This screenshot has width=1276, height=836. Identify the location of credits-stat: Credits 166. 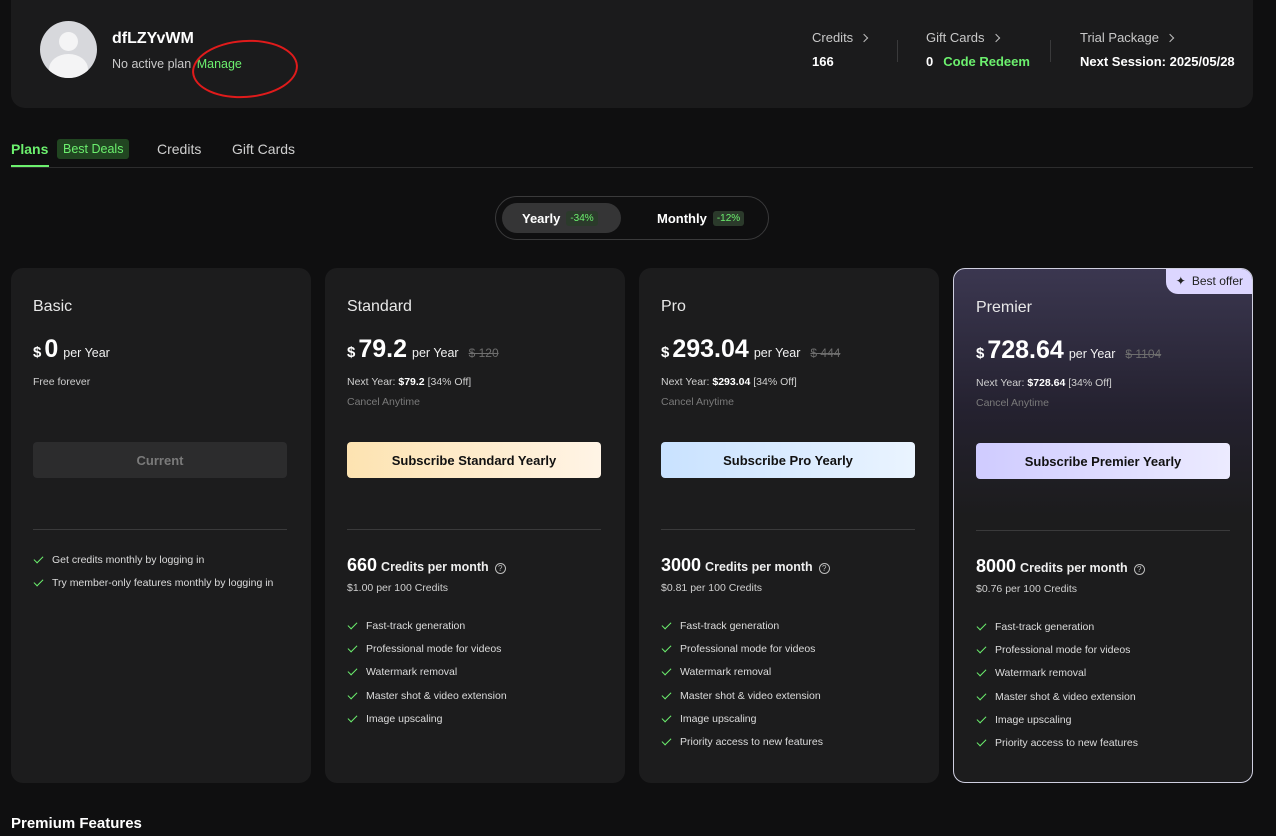
(840, 49).